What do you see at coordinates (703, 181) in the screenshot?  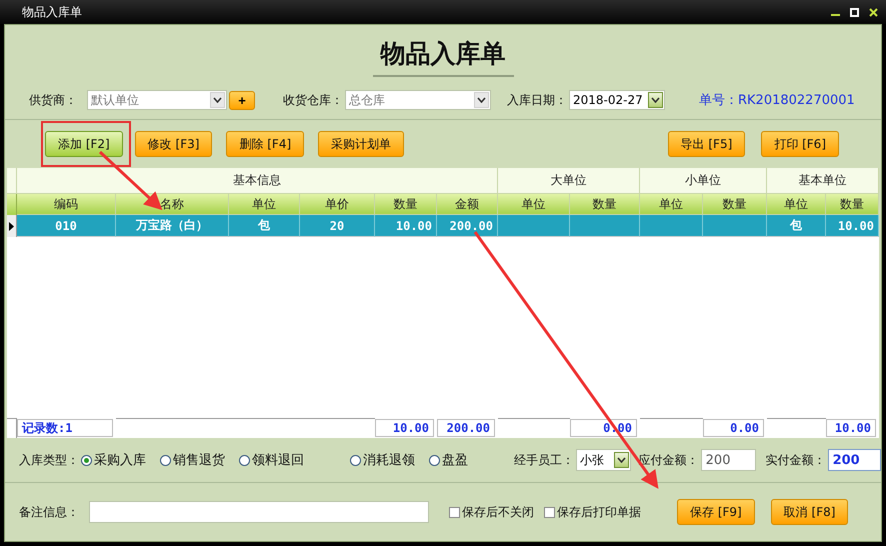 I see `group-header: 小单位` at bounding box center [703, 181].